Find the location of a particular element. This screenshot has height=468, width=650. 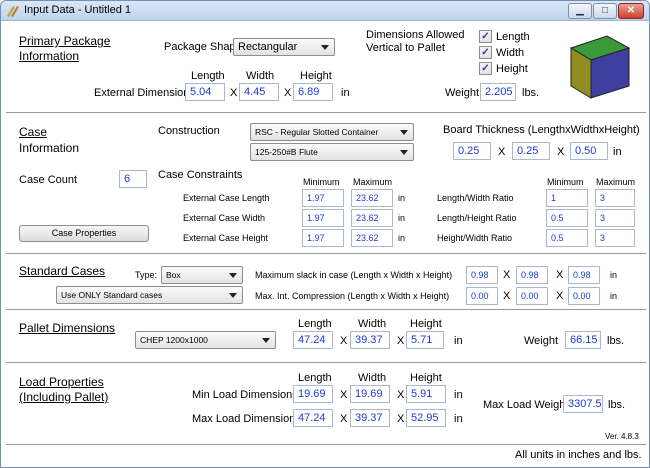

ext-case-height-min: 1.97 is located at coordinates (323, 238).